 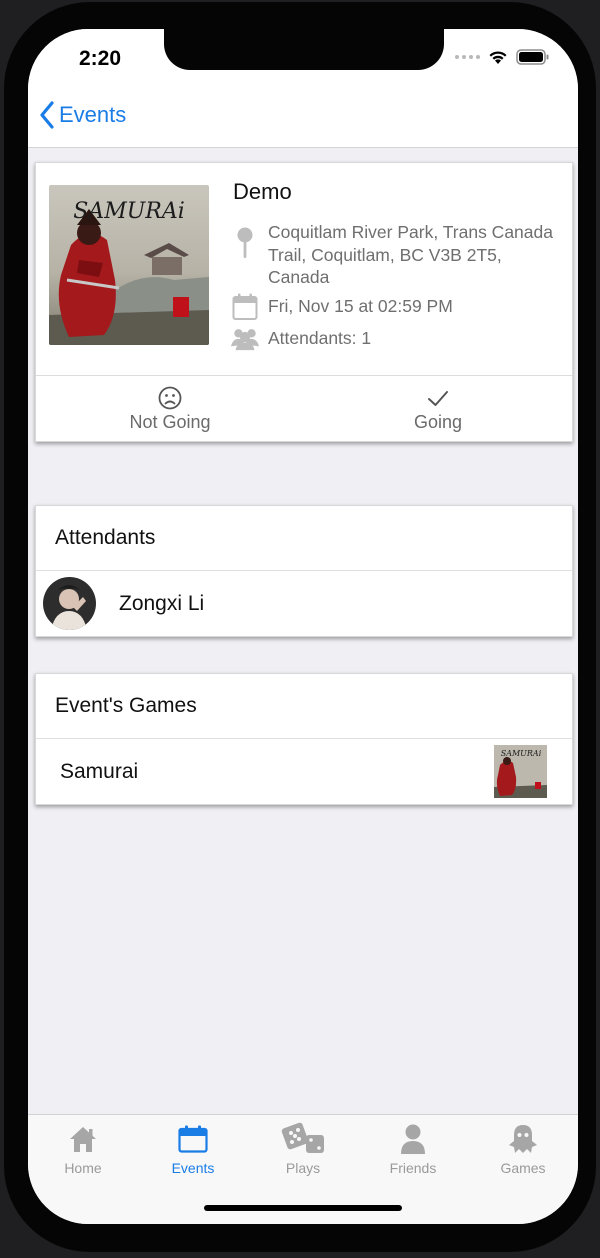 What do you see at coordinates (83, 1139) in the screenshot?
I see `home-icon` at bounding box center [83, 1139].